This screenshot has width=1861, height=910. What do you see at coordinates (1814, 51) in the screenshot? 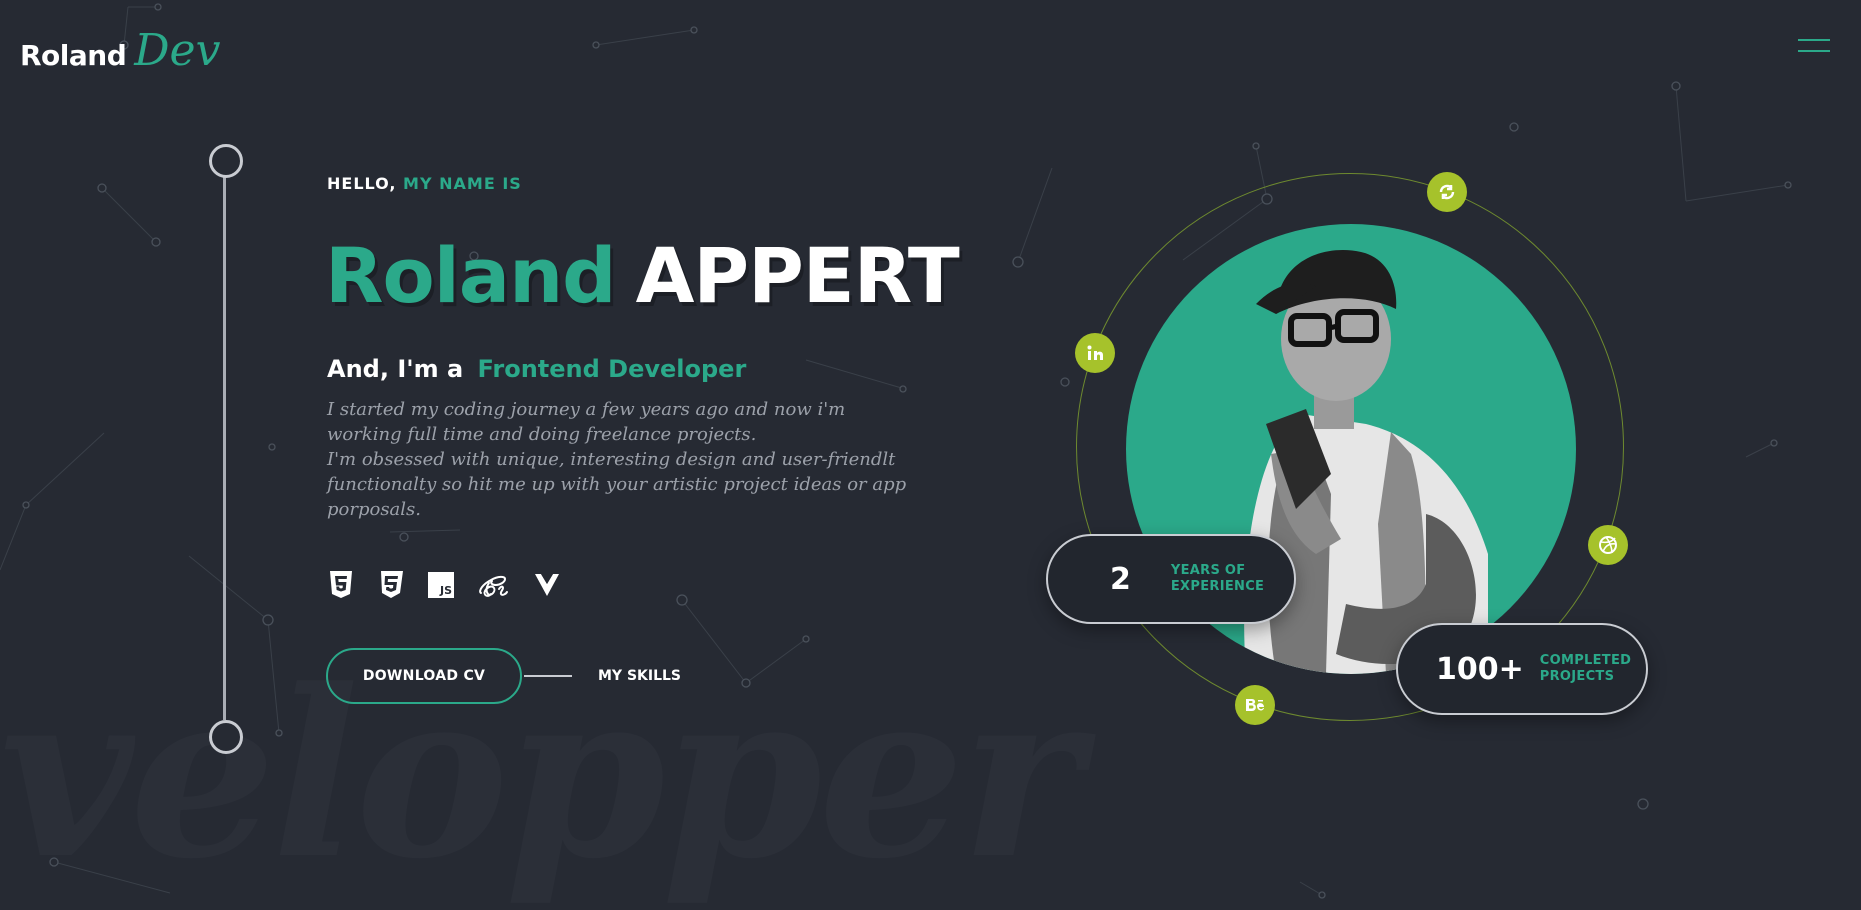
I see `hamburger-icon-line` at bounding box center [1814, 51].